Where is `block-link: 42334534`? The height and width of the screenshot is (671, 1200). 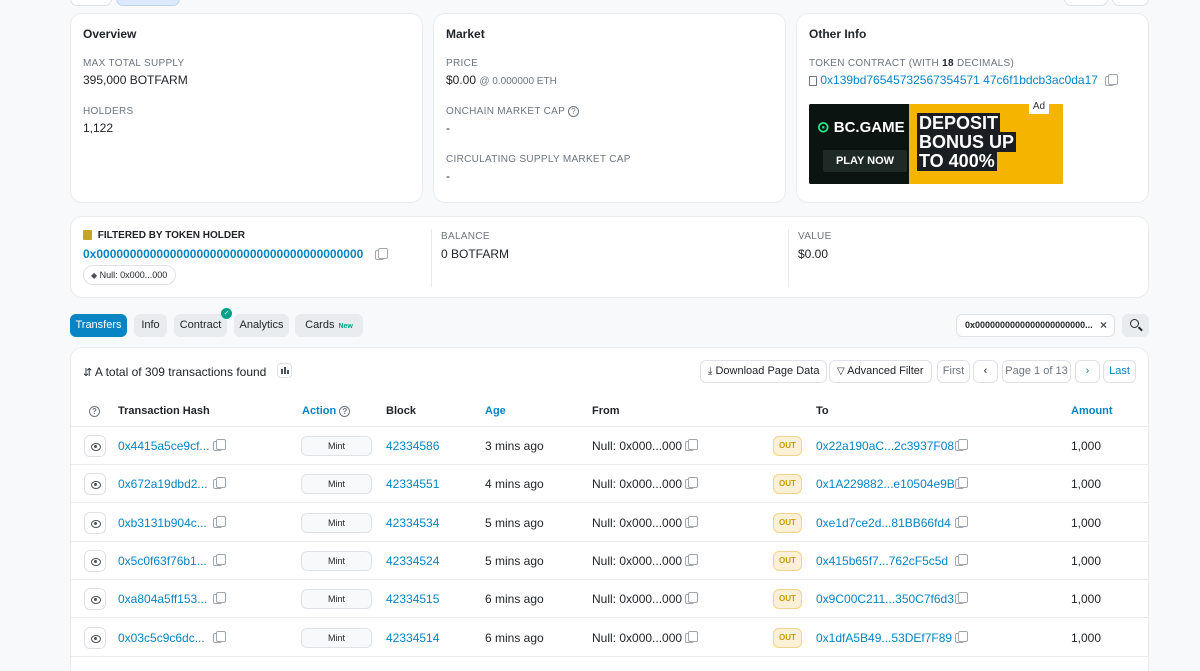 block-link: 42334534 is located at coordinates (412, 523).